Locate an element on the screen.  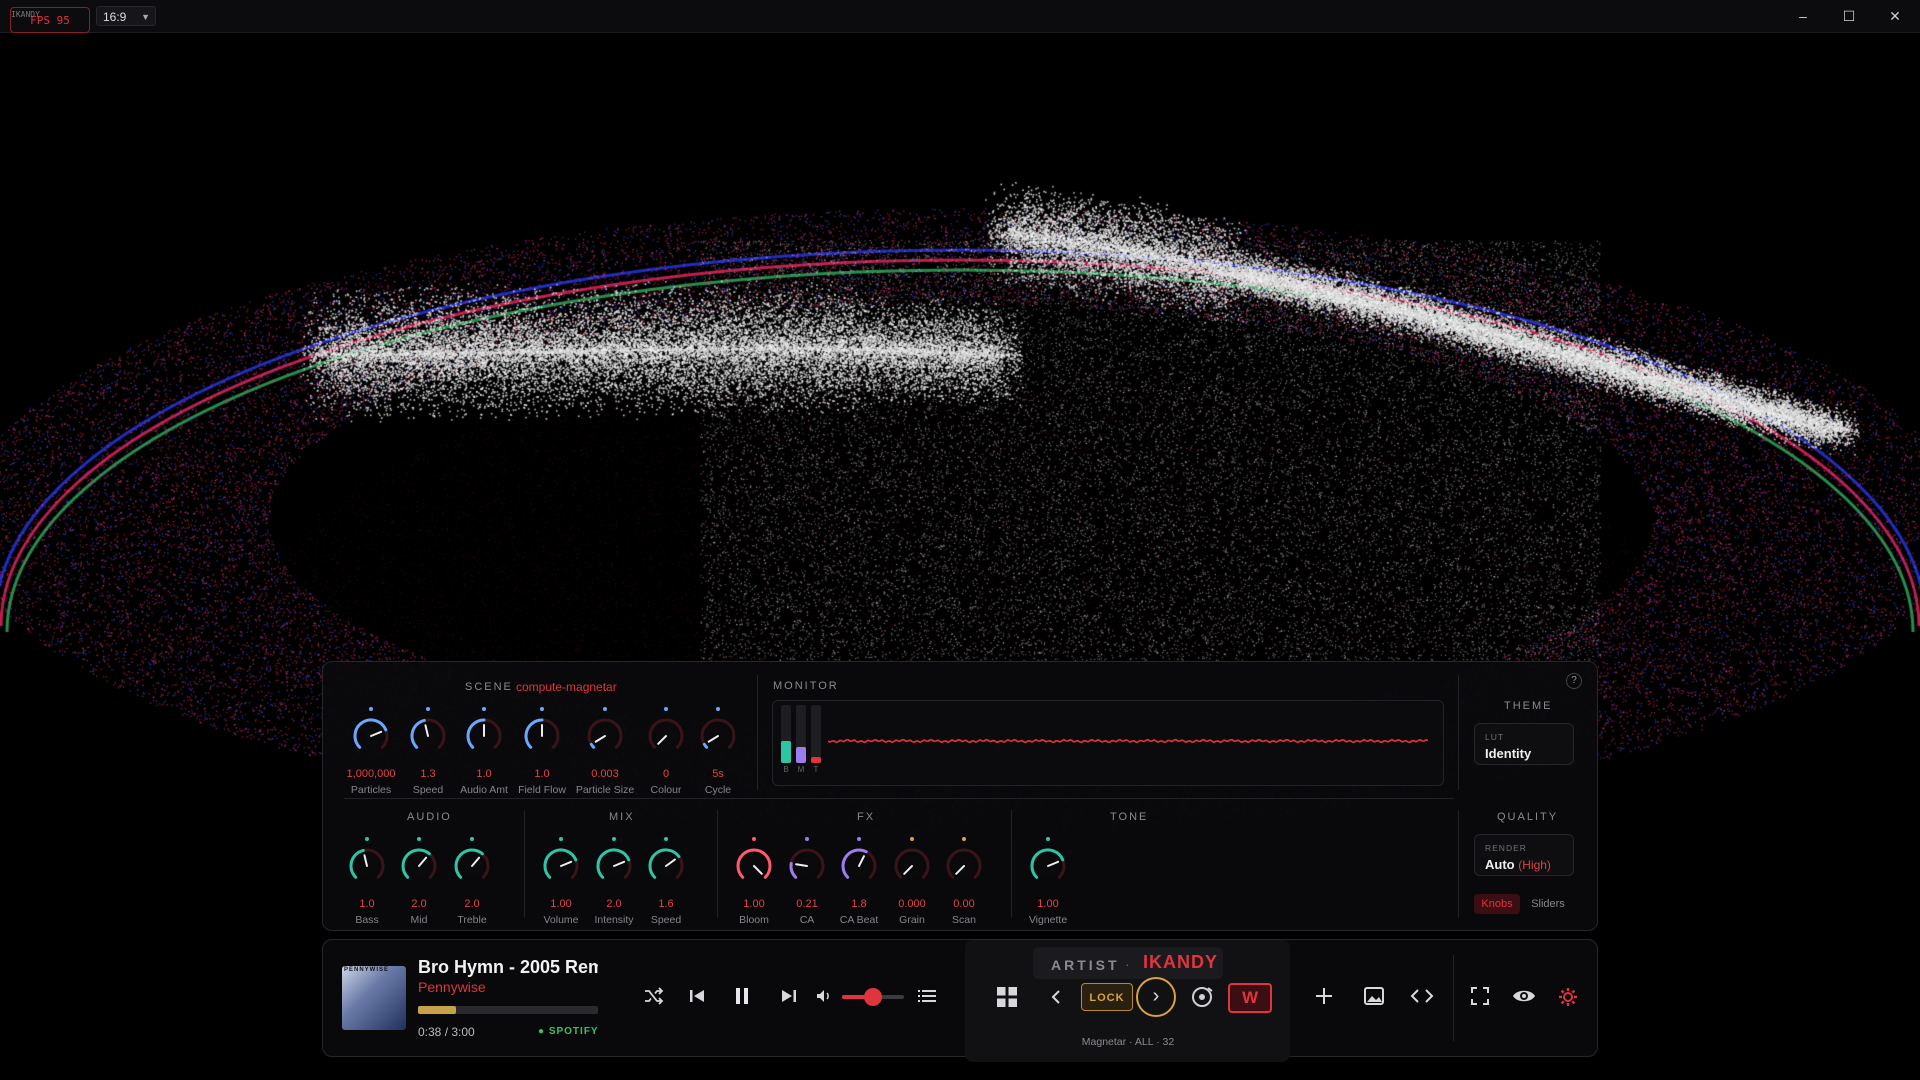
knob-vignette: 1.00 Vignette is located at coordinates (1048, 884).